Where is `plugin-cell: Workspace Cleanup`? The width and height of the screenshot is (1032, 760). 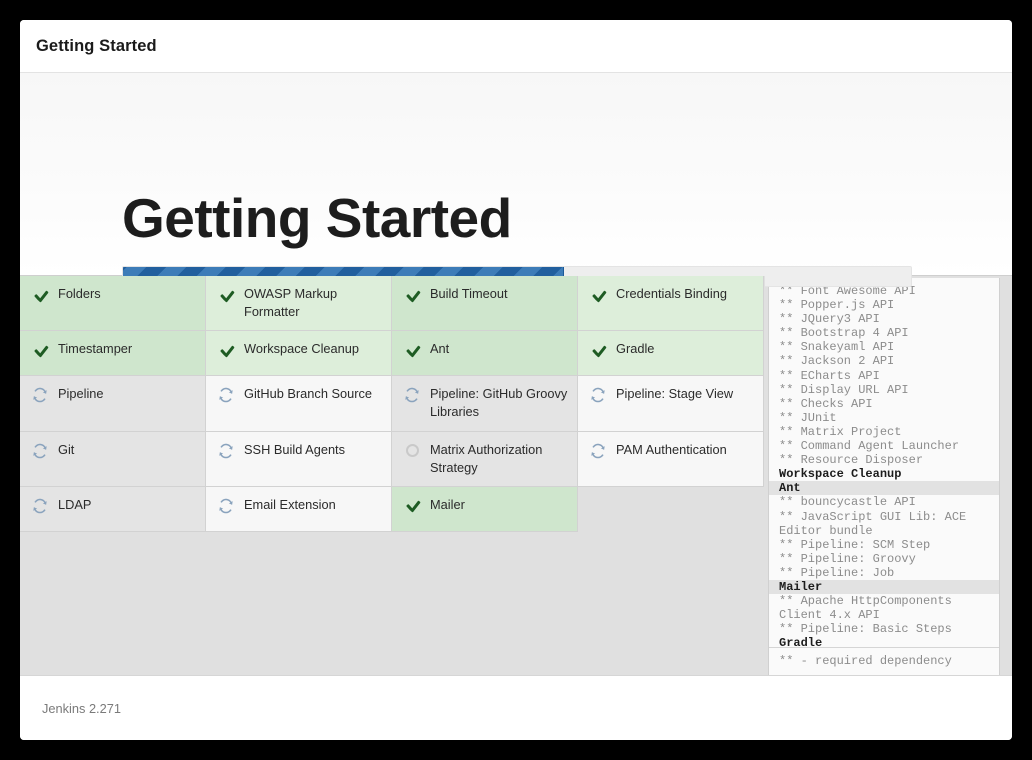 plugin-cell: Workspace Cleanup is located at coordinates (299, 354).